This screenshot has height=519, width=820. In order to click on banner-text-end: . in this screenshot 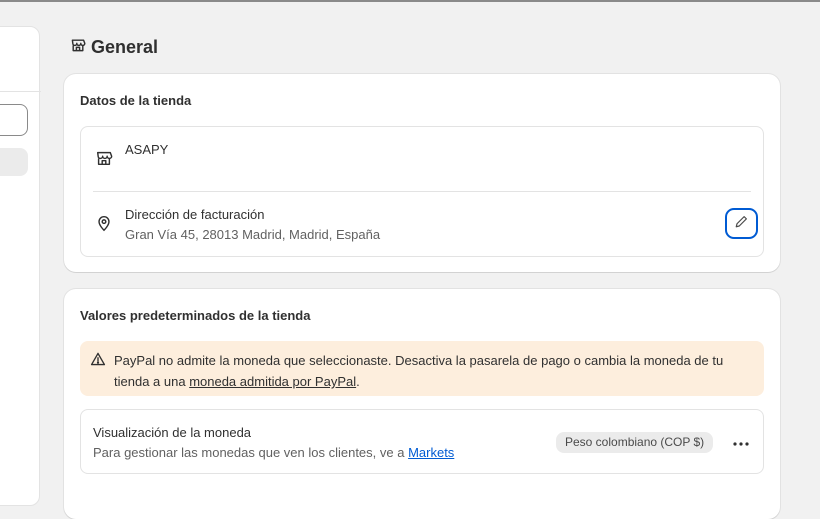, I will do `click(358, 381)`.